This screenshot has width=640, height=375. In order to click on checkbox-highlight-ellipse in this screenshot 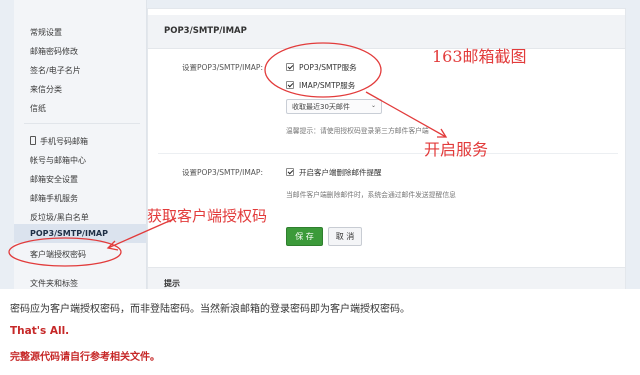, I will do `click(323, 70)`.